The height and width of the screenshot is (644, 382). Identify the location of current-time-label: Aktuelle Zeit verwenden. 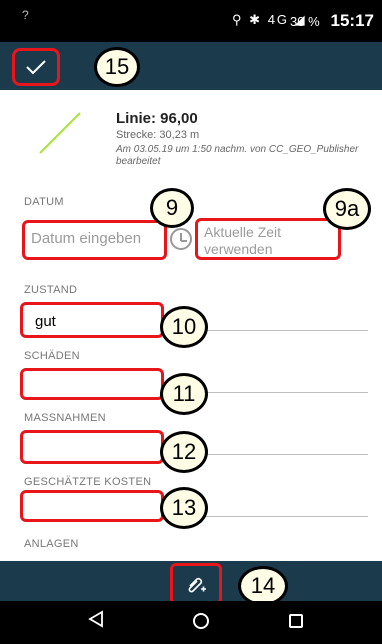
(243, 240).